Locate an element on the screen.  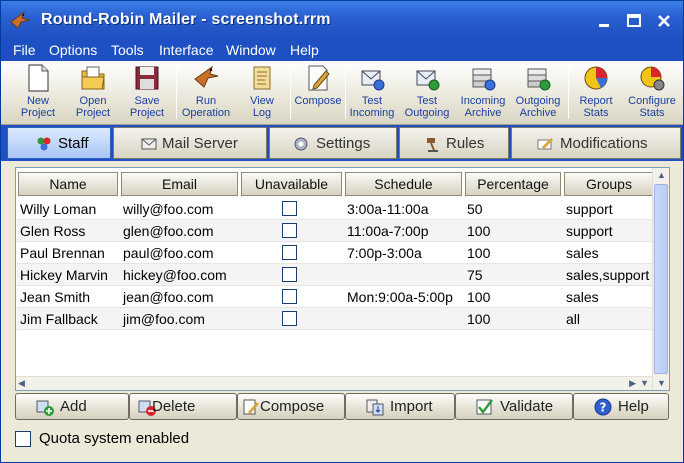
cell-percentage: 100 is located at coordinates (479, 253).